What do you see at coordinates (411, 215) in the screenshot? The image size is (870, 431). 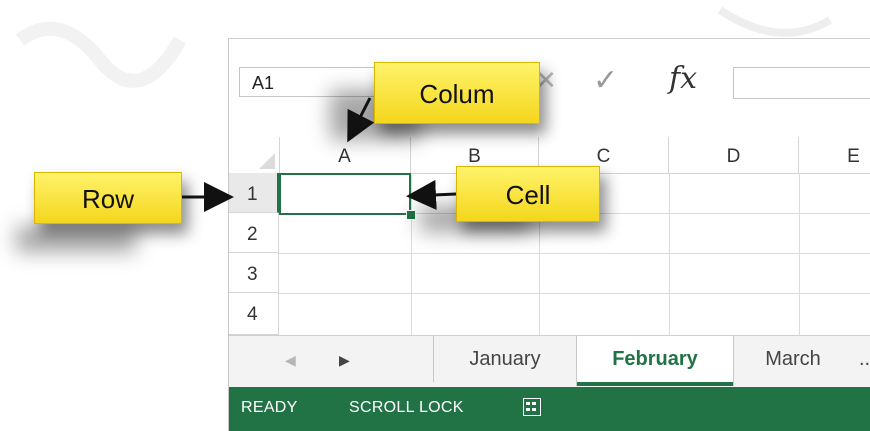 I see `fill-handle` at bounding box center [411, 215].